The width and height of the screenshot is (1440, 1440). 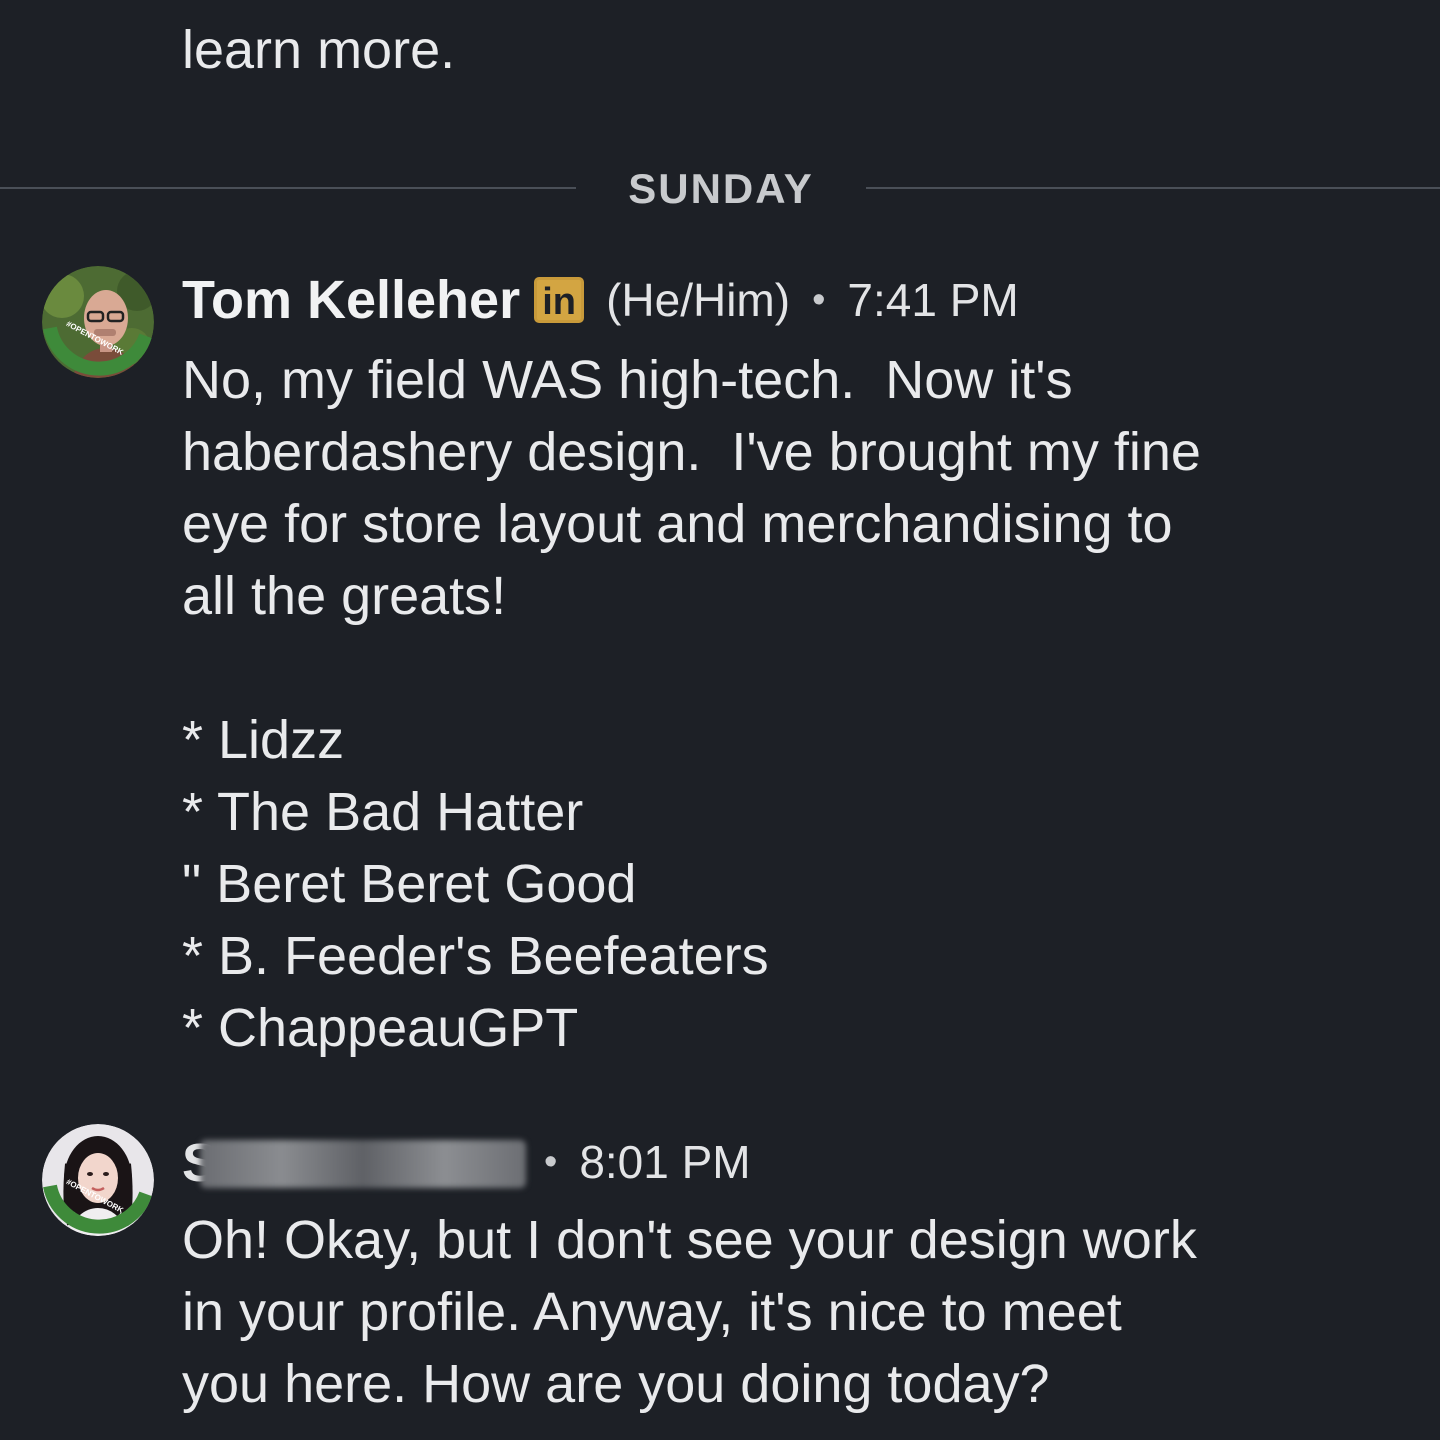 I want to click on message-header: S • 8:01 PM, so click(x=466, y=1162).